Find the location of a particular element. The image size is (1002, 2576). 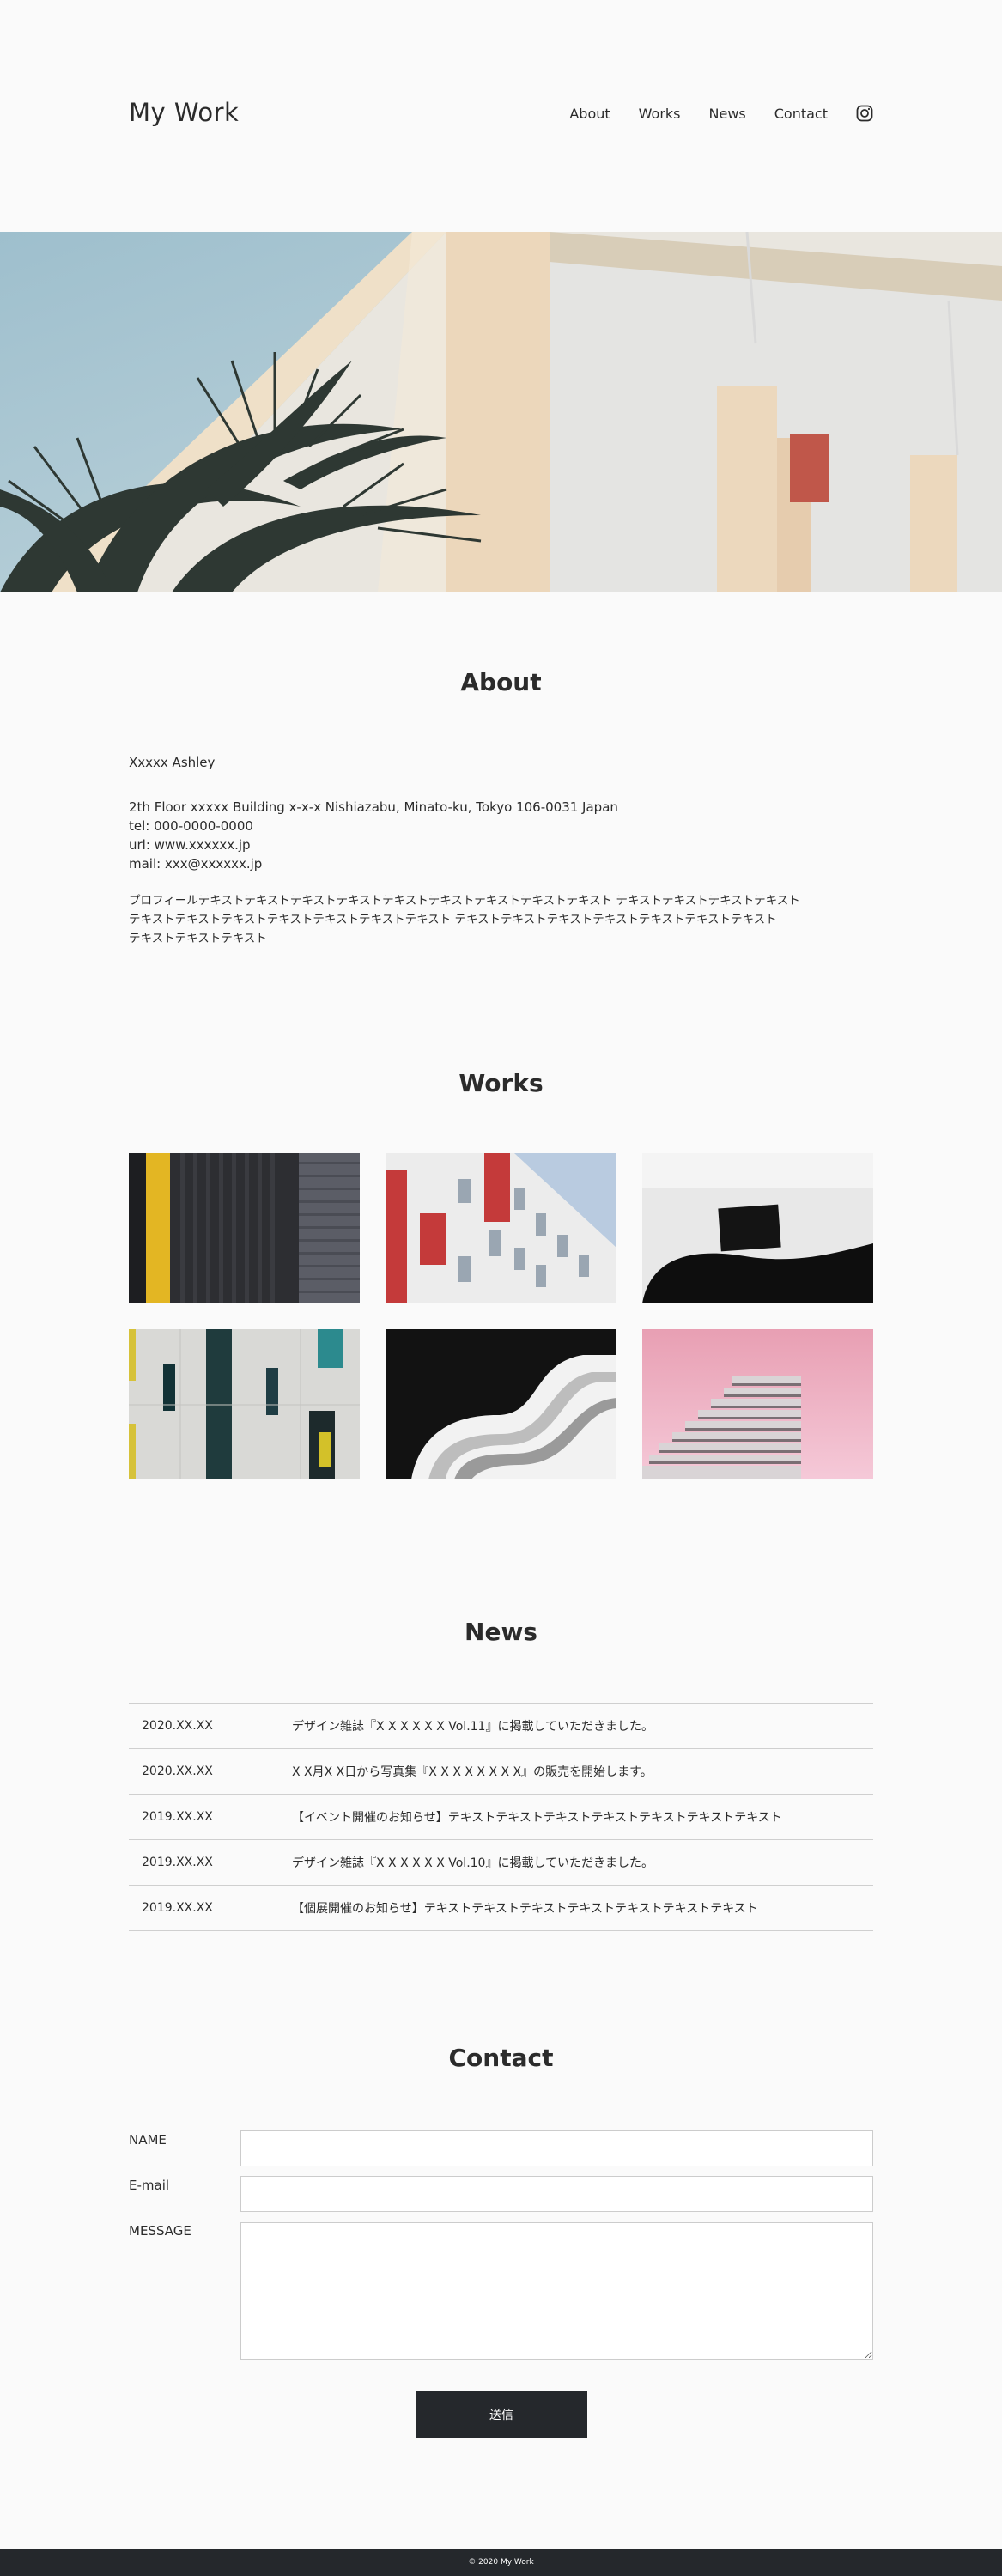

news-text: デザイン雑誌『X X X X X X Vol.10』に掲載していただきました。 is located at coordinates (473, 1863).